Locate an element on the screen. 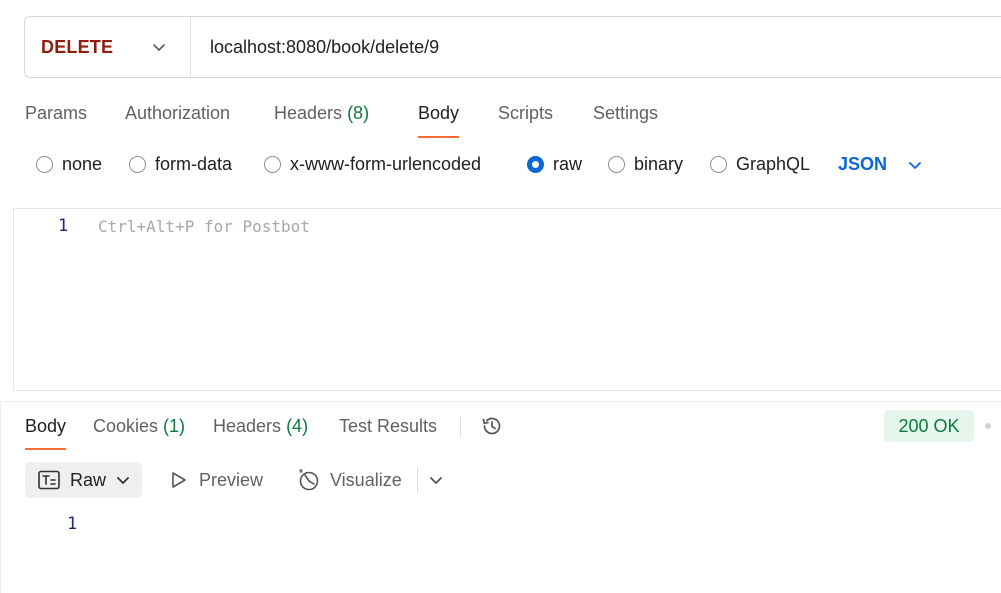 The image size is (1001, 593). tab-body: Body is located at coordinates (439, 119).